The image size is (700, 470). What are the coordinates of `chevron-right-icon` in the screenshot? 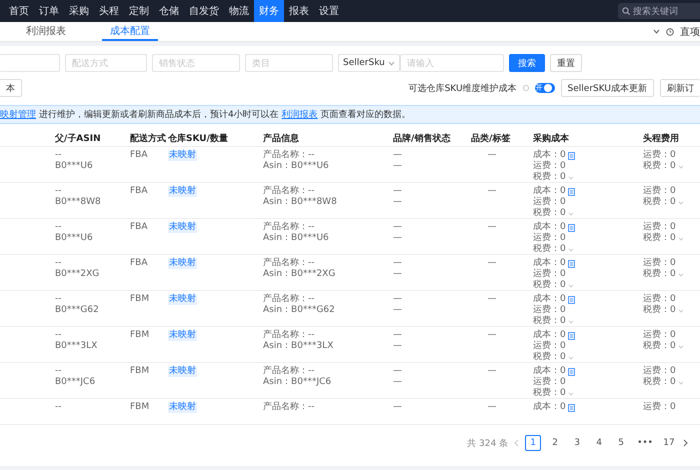 It's located at (685, 443).